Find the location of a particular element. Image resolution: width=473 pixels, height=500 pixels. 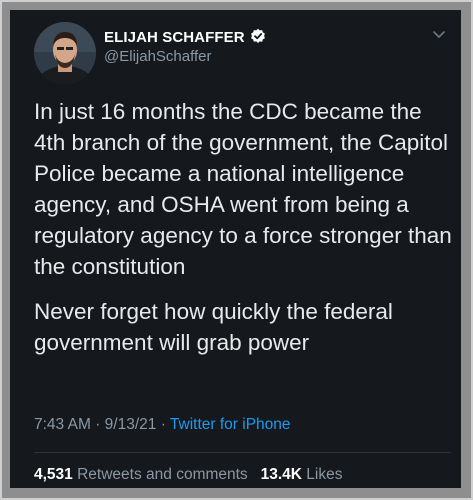

retweets-stat: 4,531 Retweets and comments is located at coordinates (141, 474).